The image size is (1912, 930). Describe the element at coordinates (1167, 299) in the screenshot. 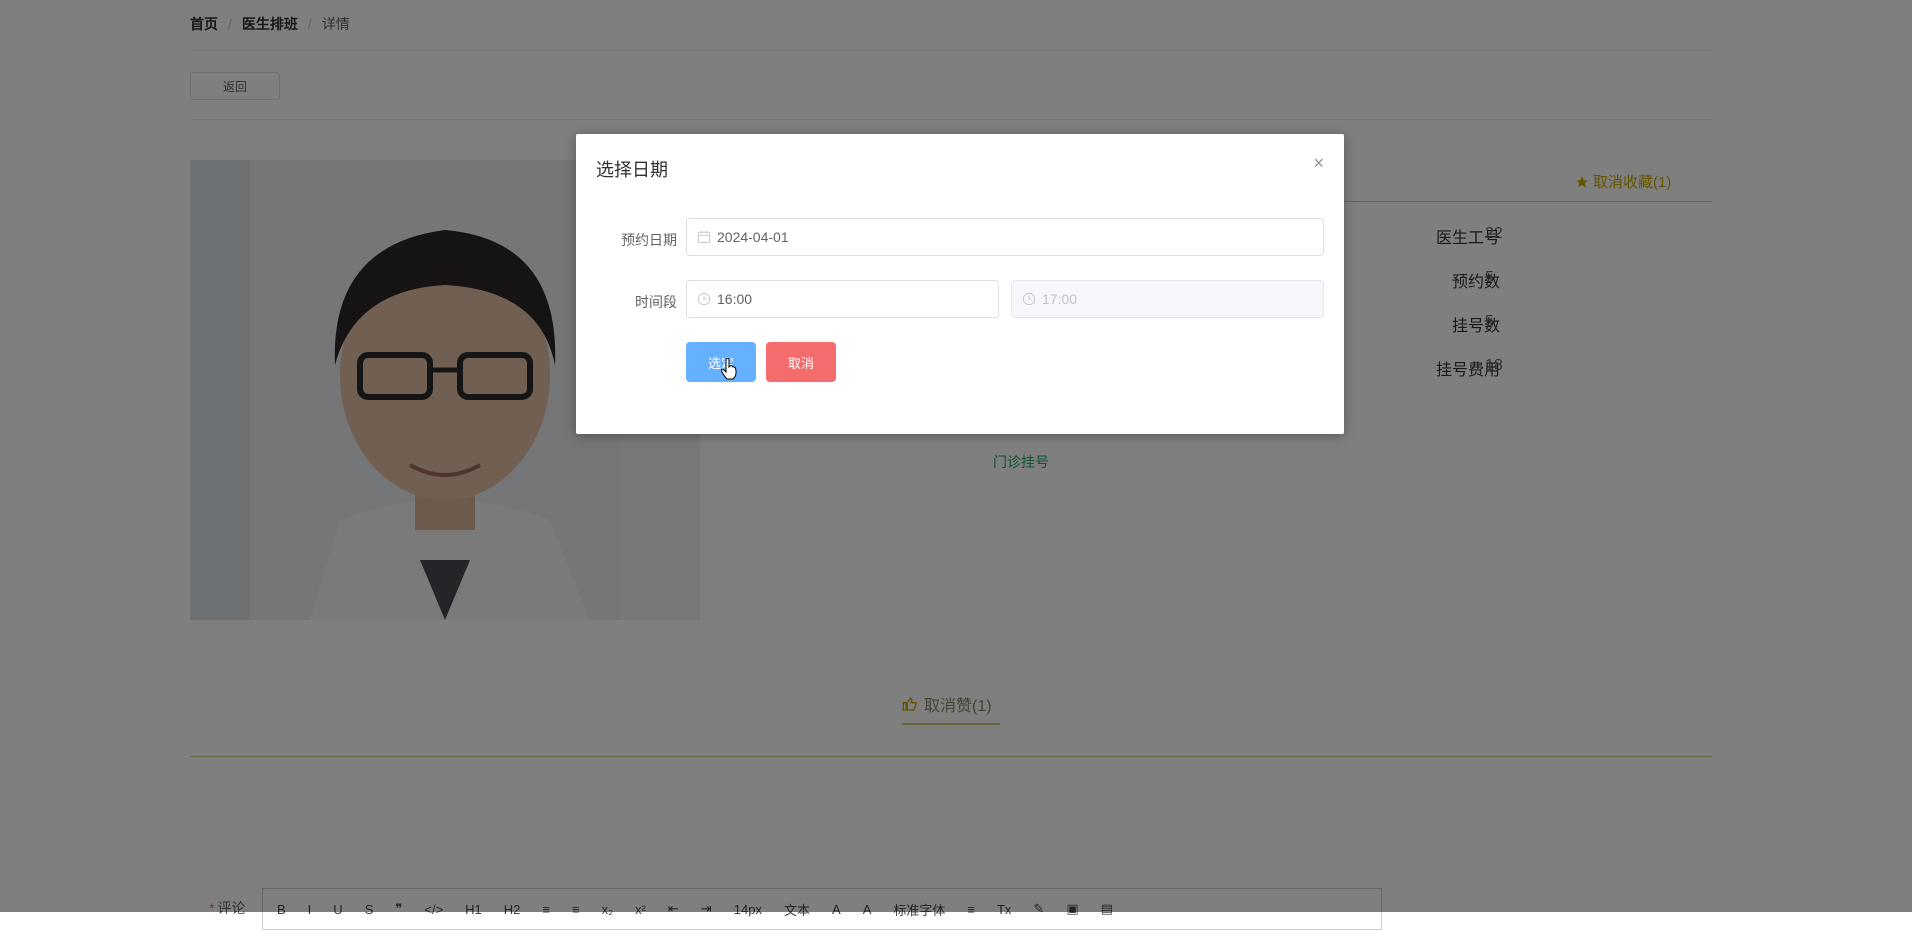

I see `time-end-input: 17:00` at that location.